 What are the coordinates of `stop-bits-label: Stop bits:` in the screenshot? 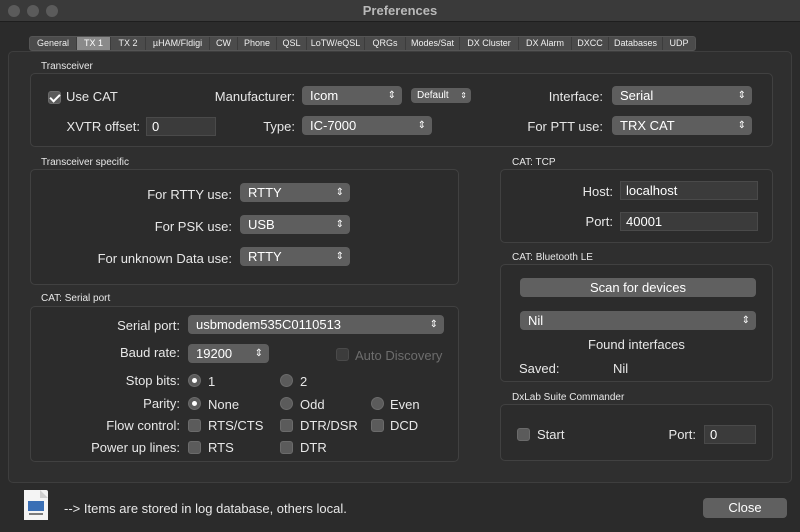 It's located at (152, 380).